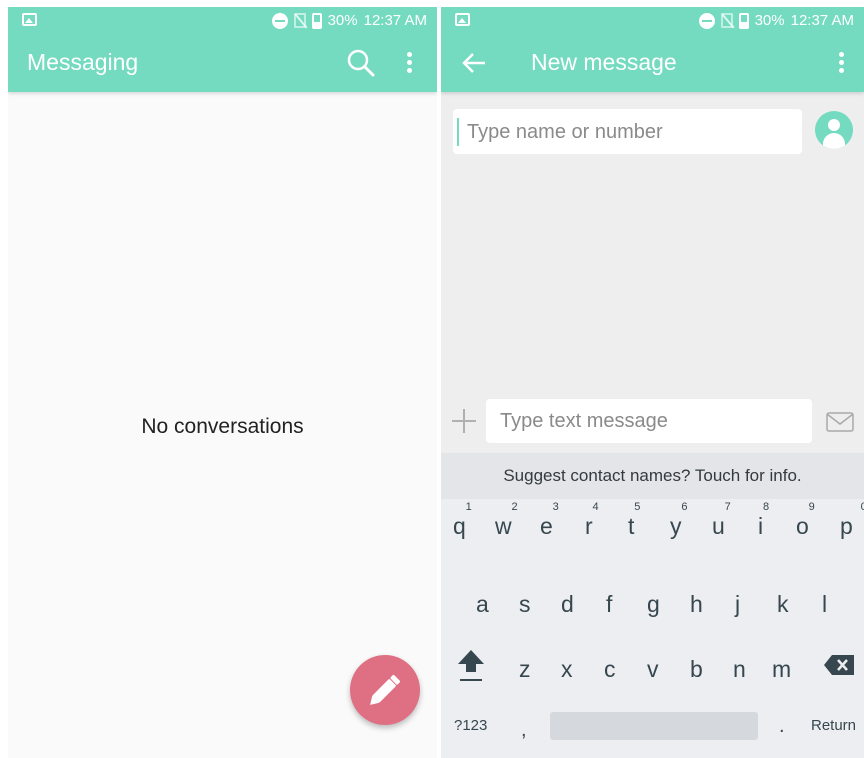  I want to click on back-arrow-icon, so click(474, 63).